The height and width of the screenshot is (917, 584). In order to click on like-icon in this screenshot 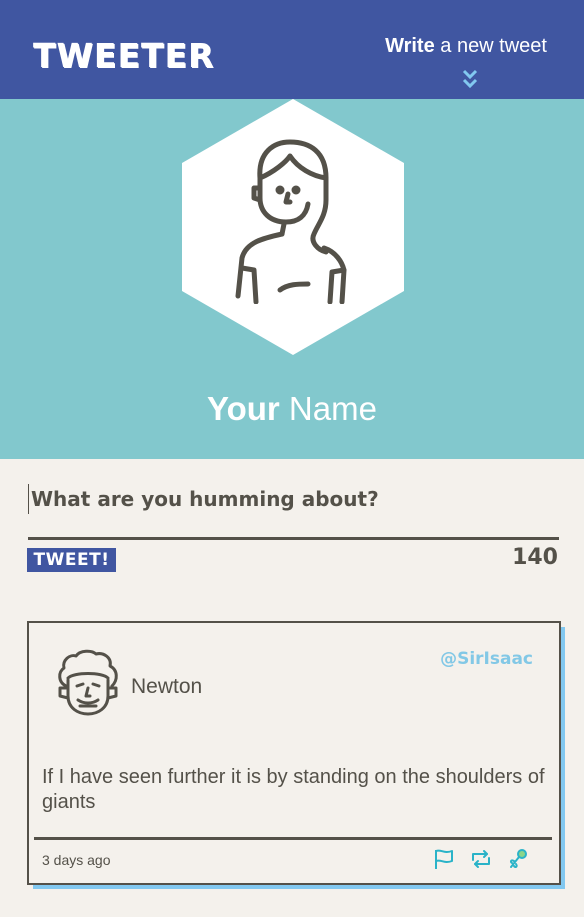, I will do `click(518, 859)`.